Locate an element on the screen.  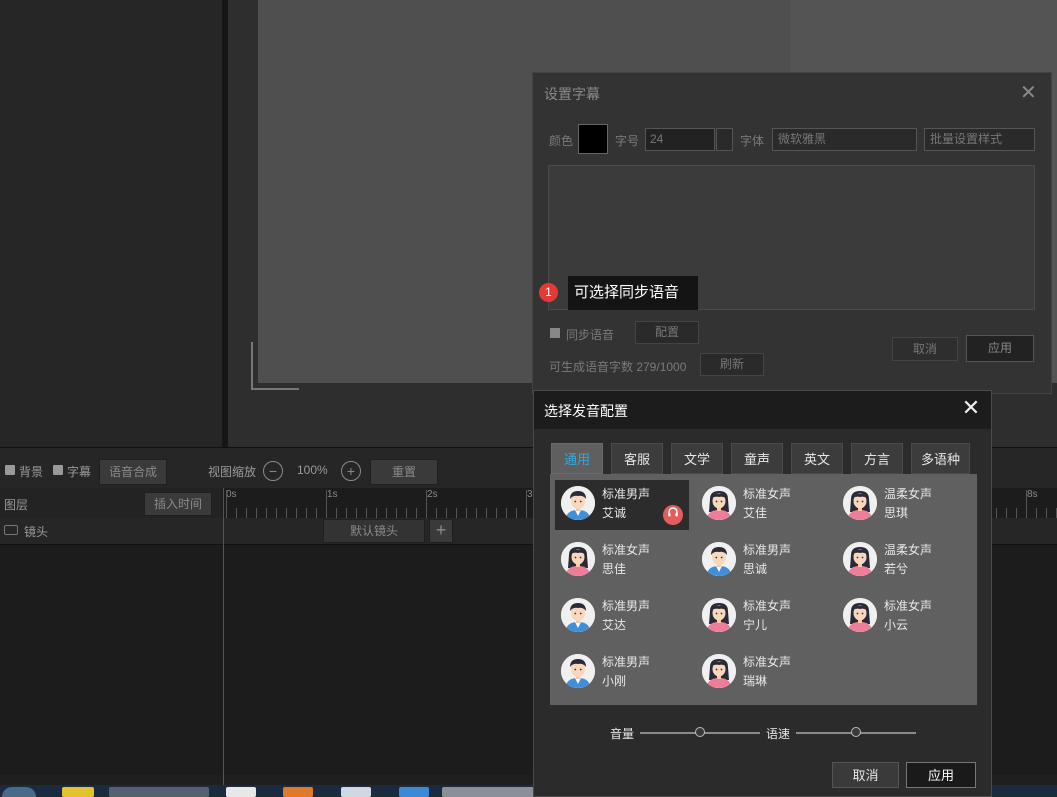
font-select: 微软雅黑 is located at coordinates (844, 139).